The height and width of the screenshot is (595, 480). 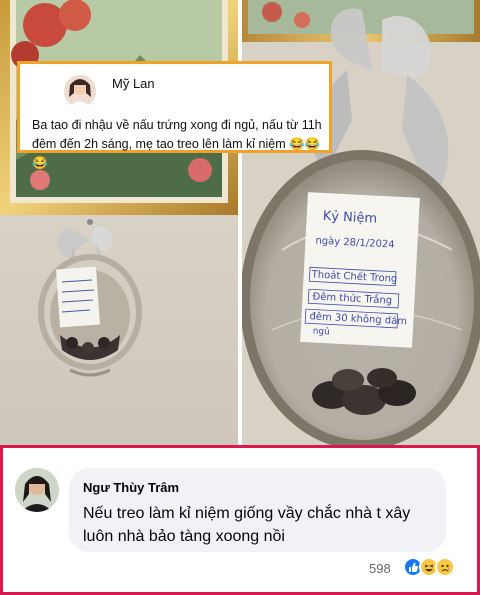 I want to click on comment-author-avatar, so click(x=37, y=490).